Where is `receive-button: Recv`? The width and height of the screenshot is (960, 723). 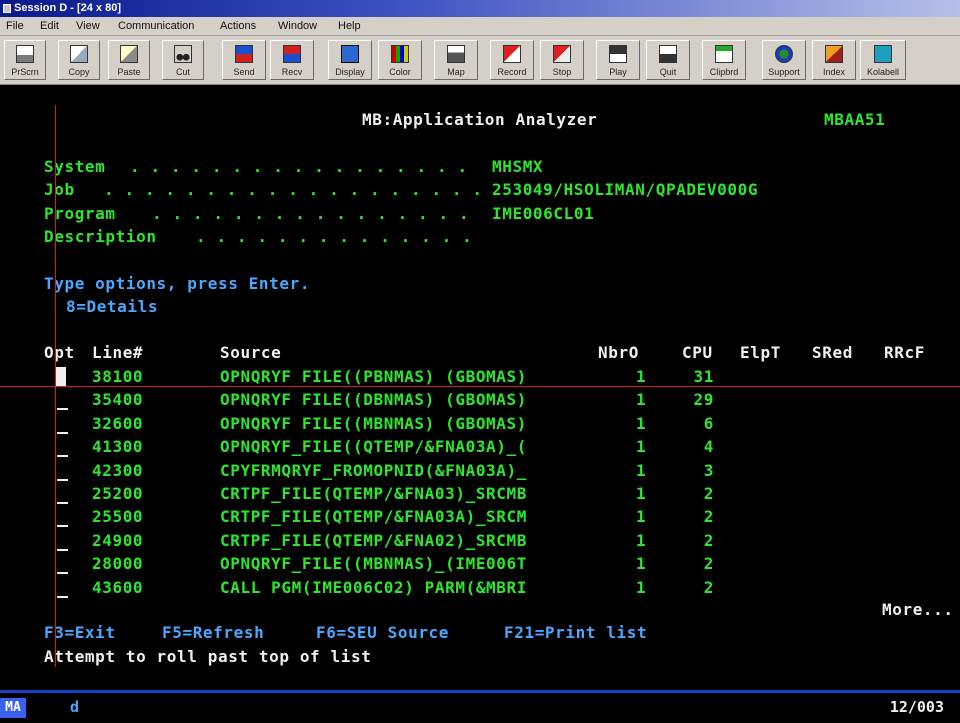
receive-button: Recv is located at coordinates (292, 60).